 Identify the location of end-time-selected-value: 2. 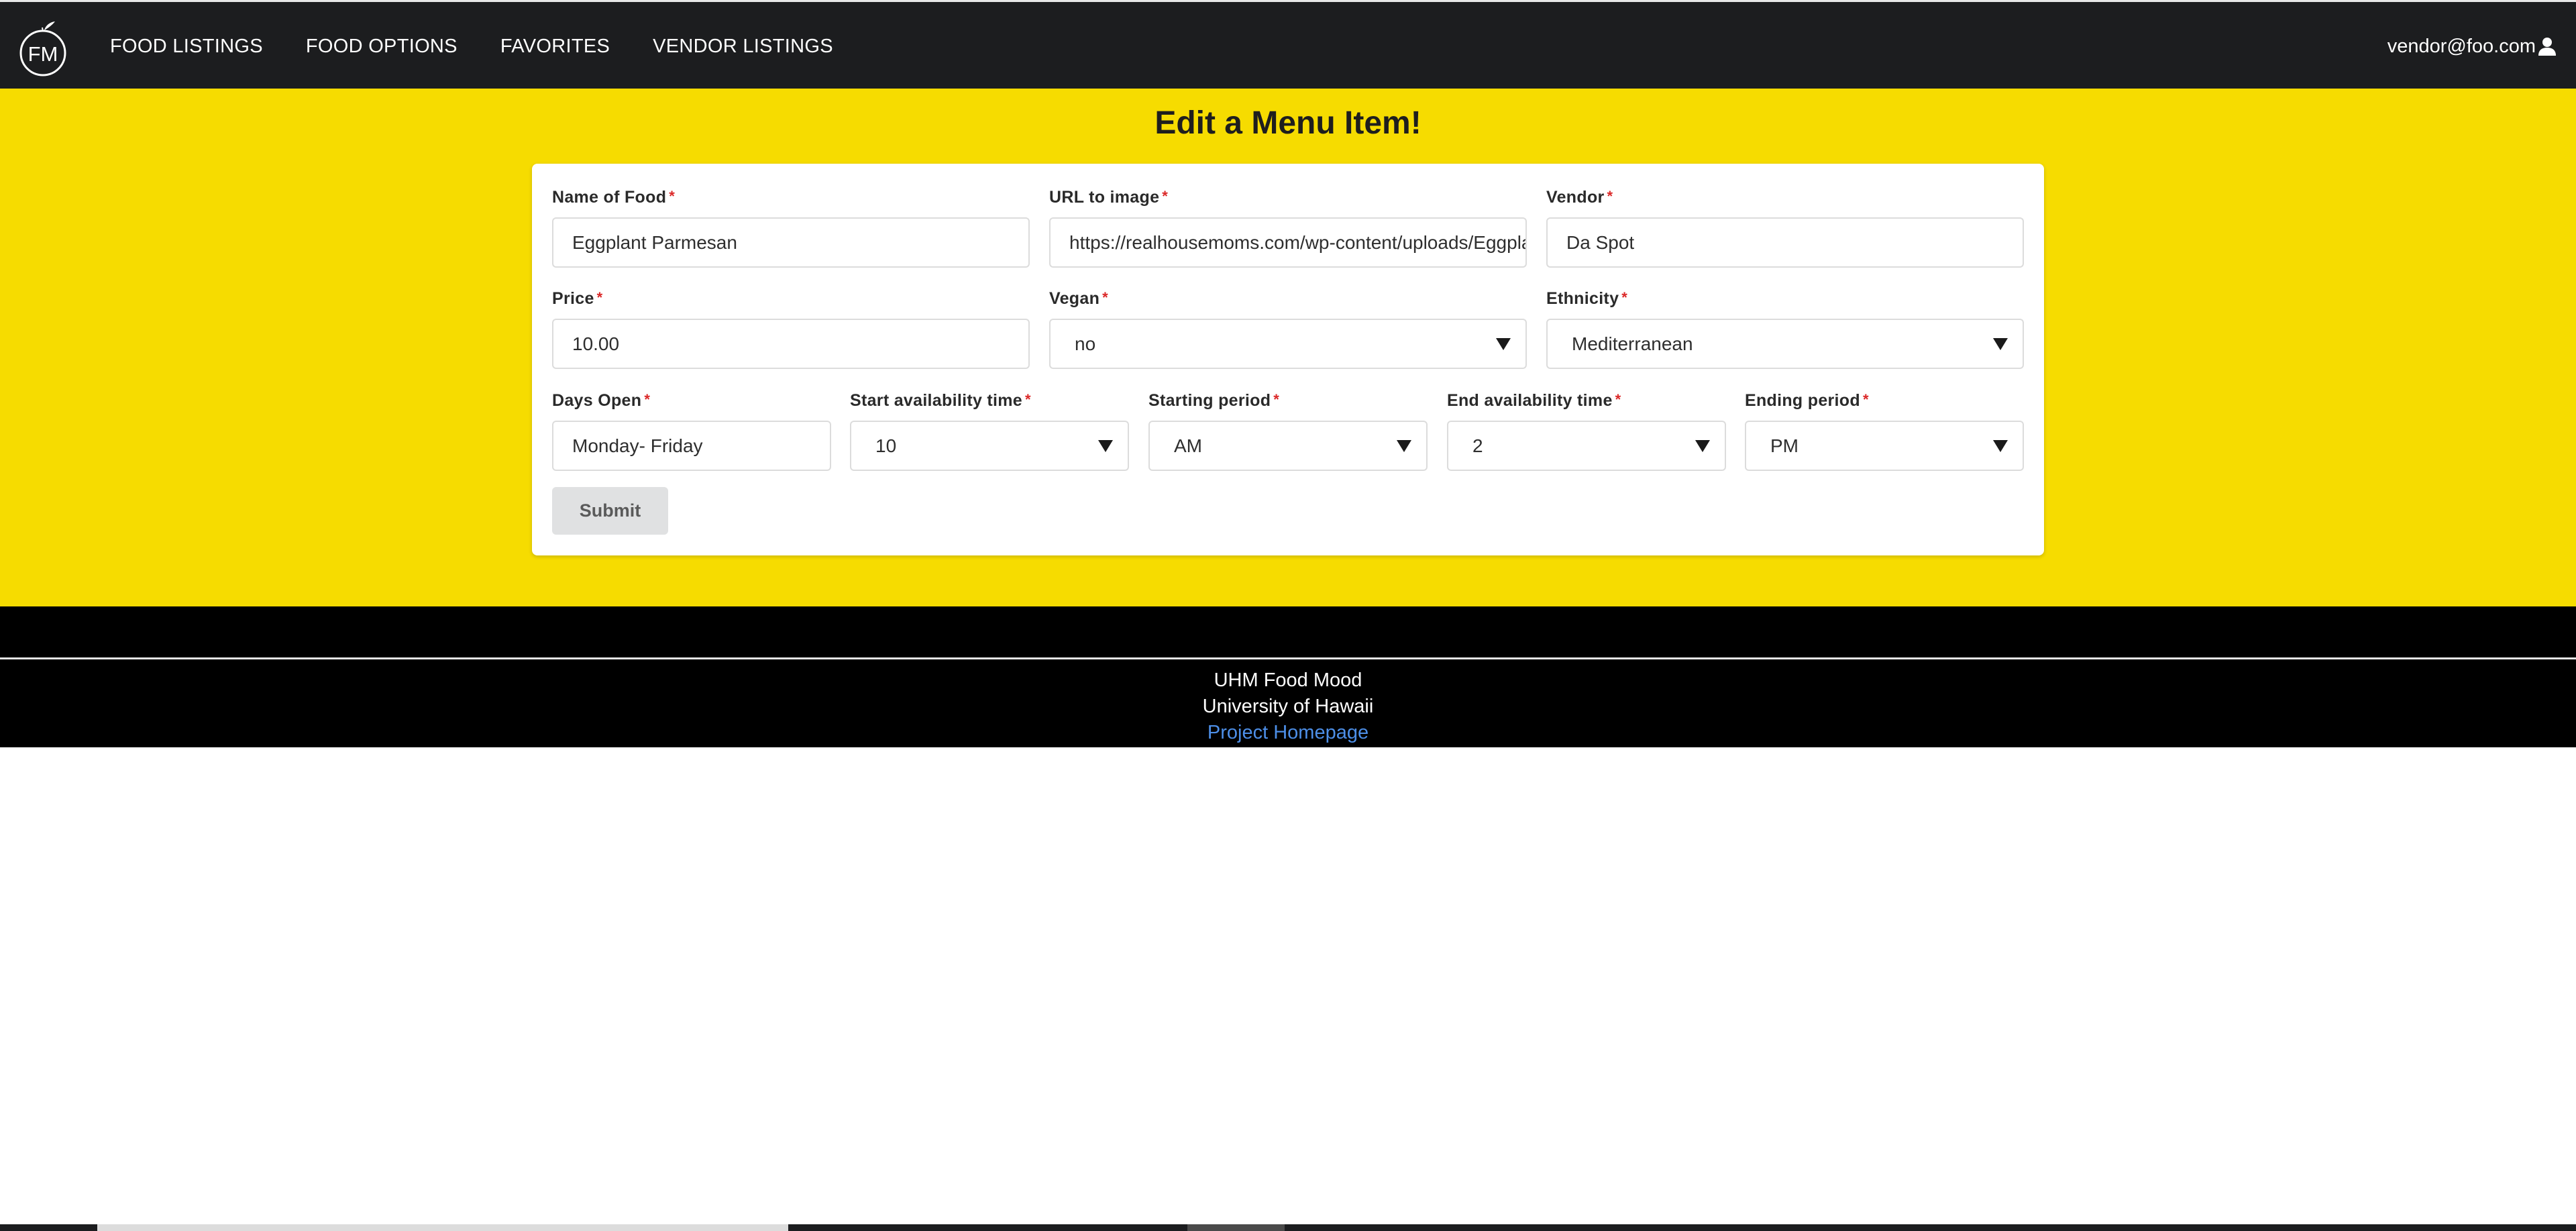
(1477, 445).